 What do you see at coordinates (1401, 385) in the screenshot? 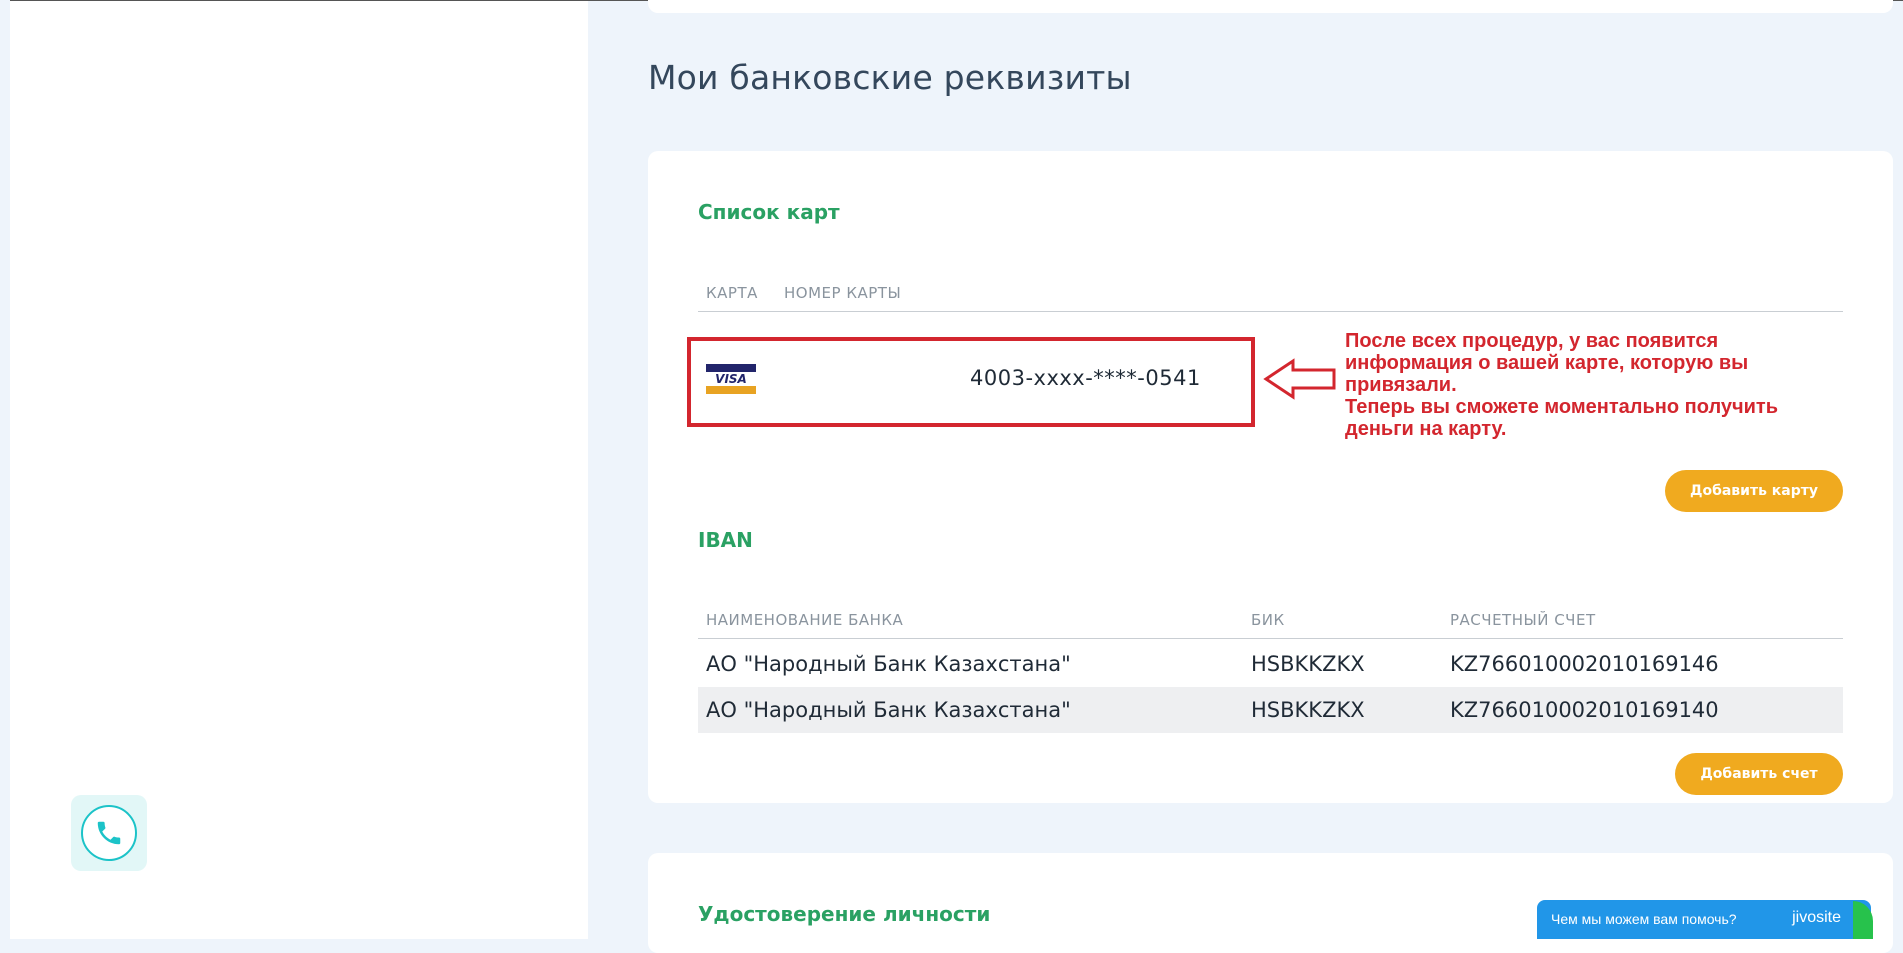
I see `annotation-line: привязали.` at bounding box center [1401, 385].